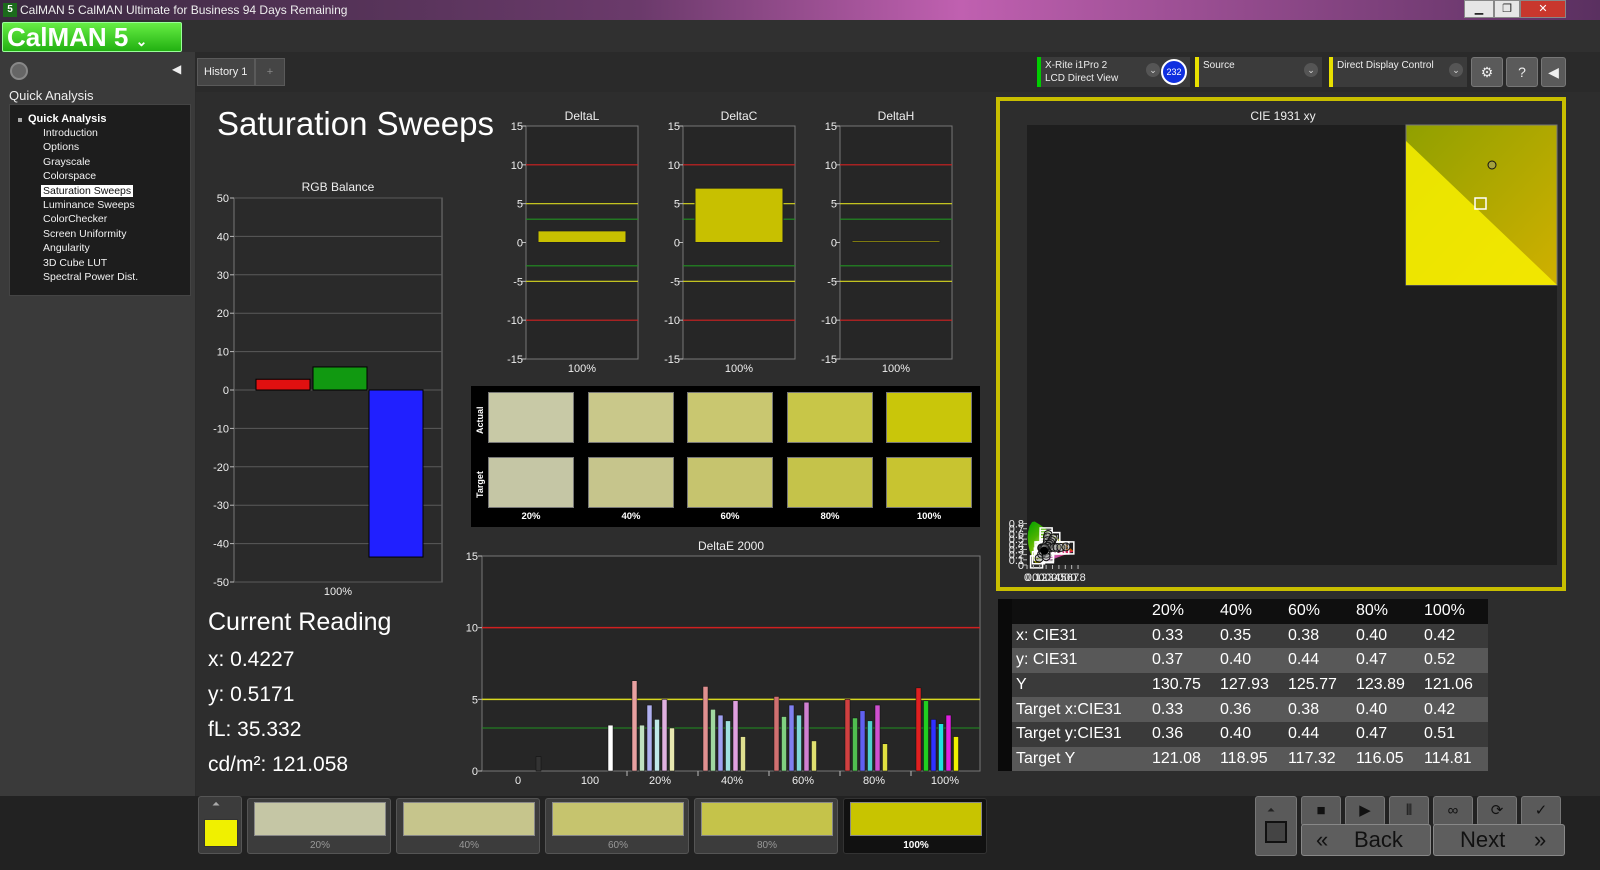 The image size is (1600, 870). Describe the element at coordinates (338, 187) in the screenshot. I see `rgb-balance-title: RGB Balance` at that location.